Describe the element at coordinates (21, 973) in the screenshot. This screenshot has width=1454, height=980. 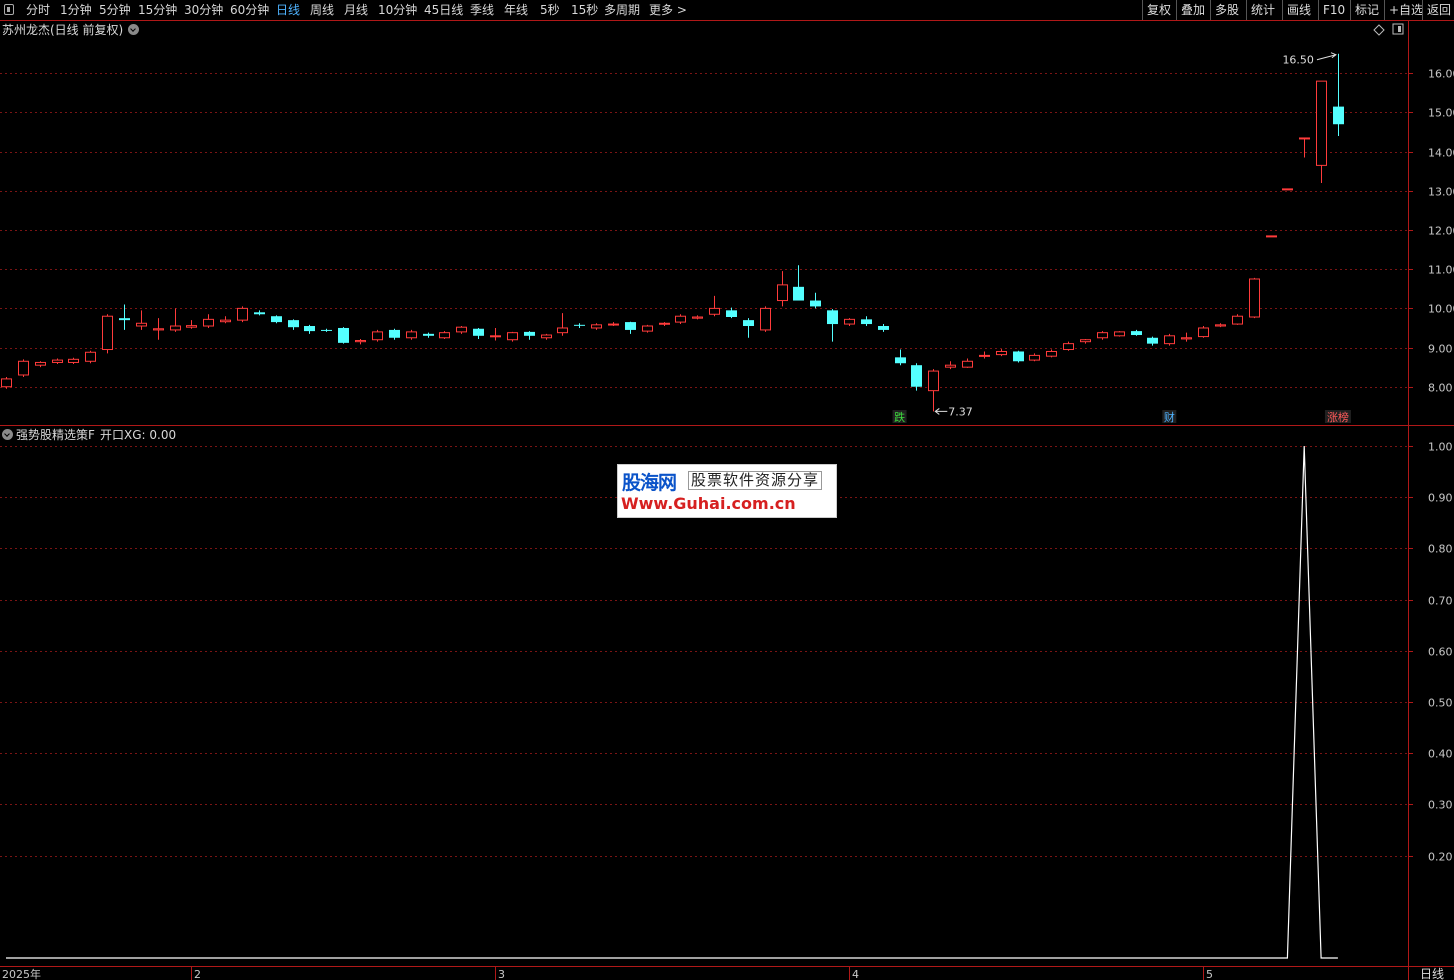
I see `x-tick-label: 2025年` at that location.